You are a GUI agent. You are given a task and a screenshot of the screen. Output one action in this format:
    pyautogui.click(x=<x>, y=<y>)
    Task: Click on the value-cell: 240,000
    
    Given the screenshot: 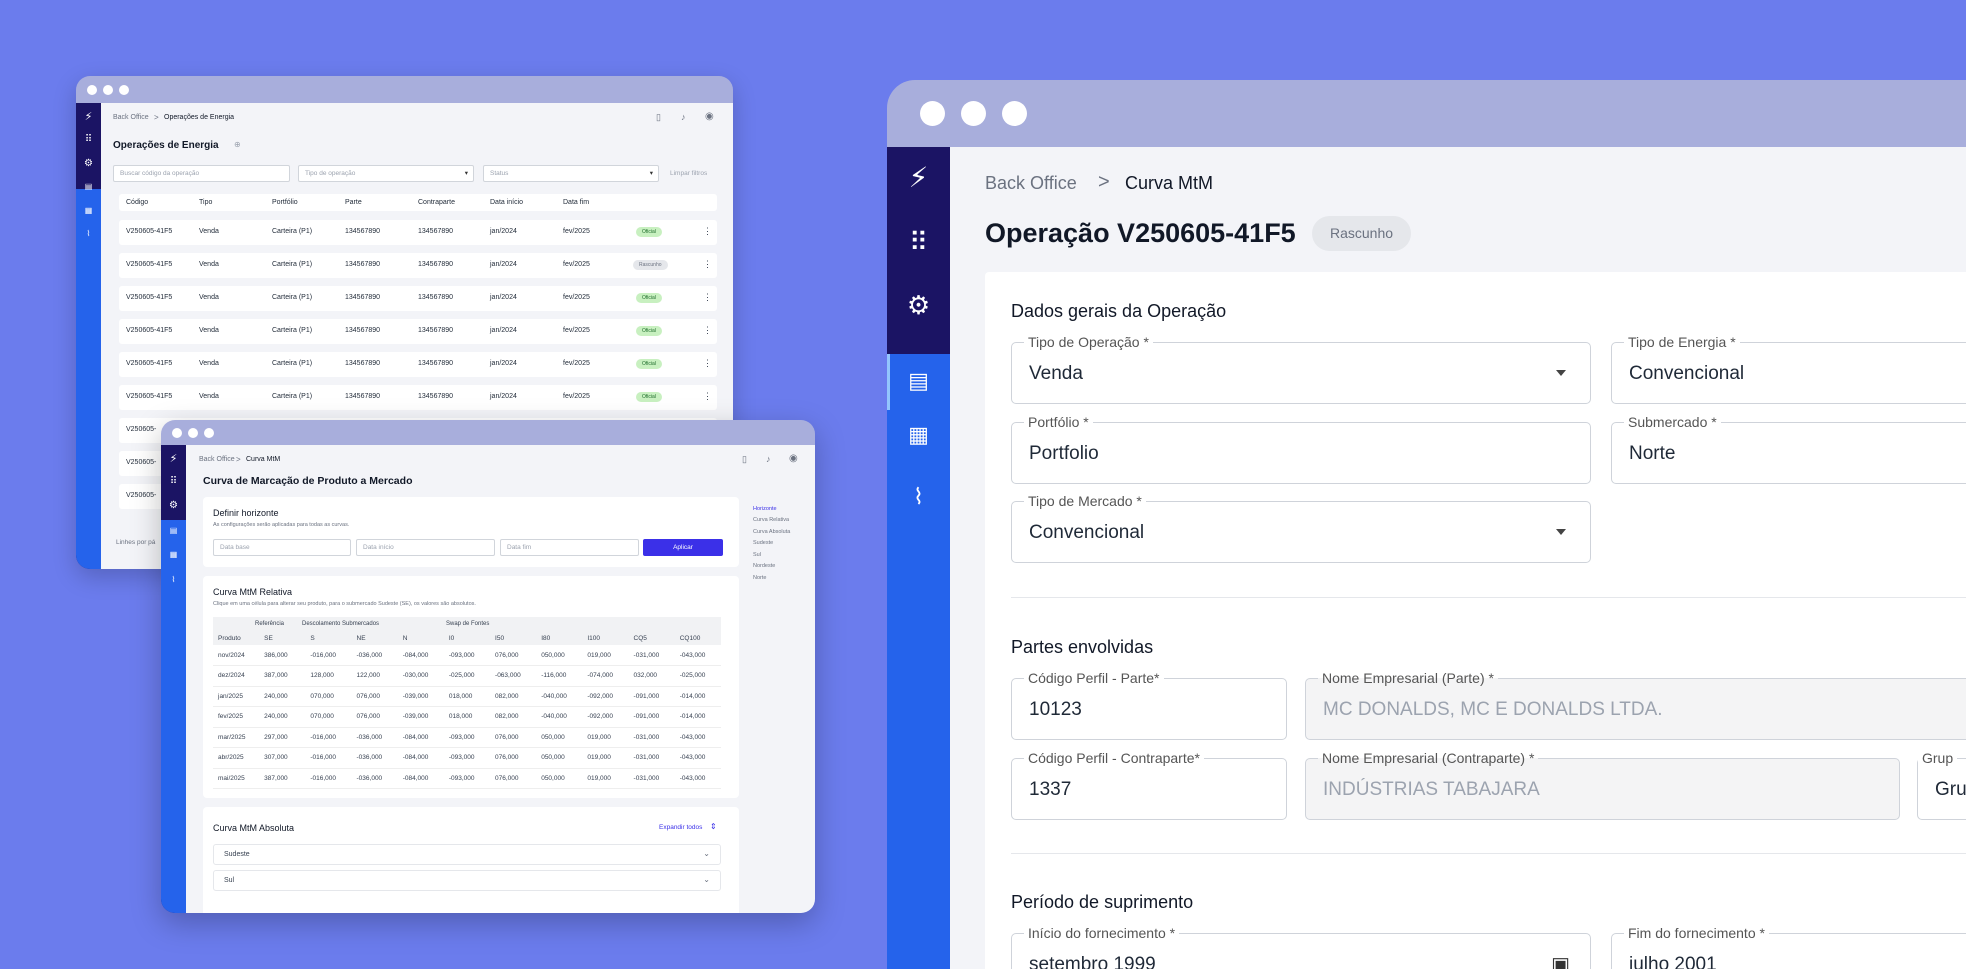 What is the action you would take?
    pyautogui.click(x=282, y=696)
    